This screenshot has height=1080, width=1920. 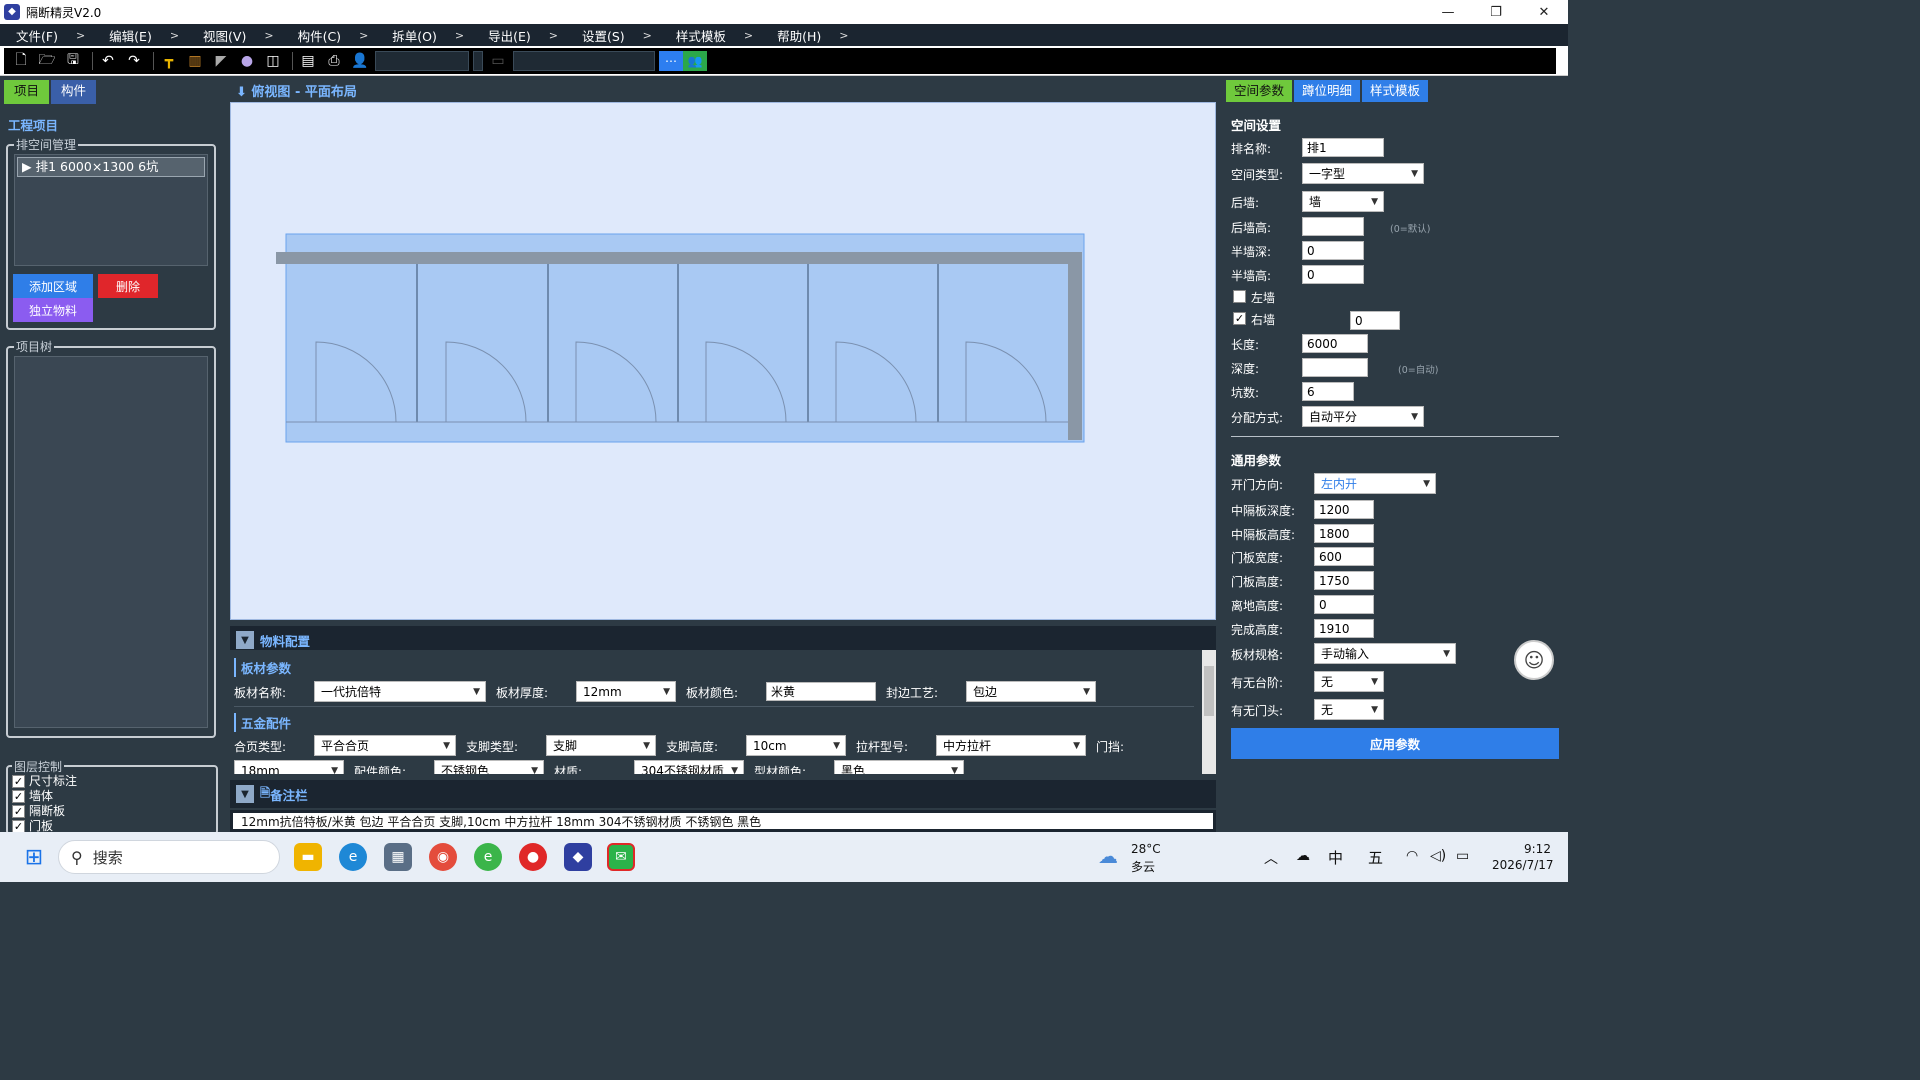 What do you see at coordinates (221, 61) in the screenshot?
I see `measure-tool-icon: ◤` at bounding box center [221, 61].